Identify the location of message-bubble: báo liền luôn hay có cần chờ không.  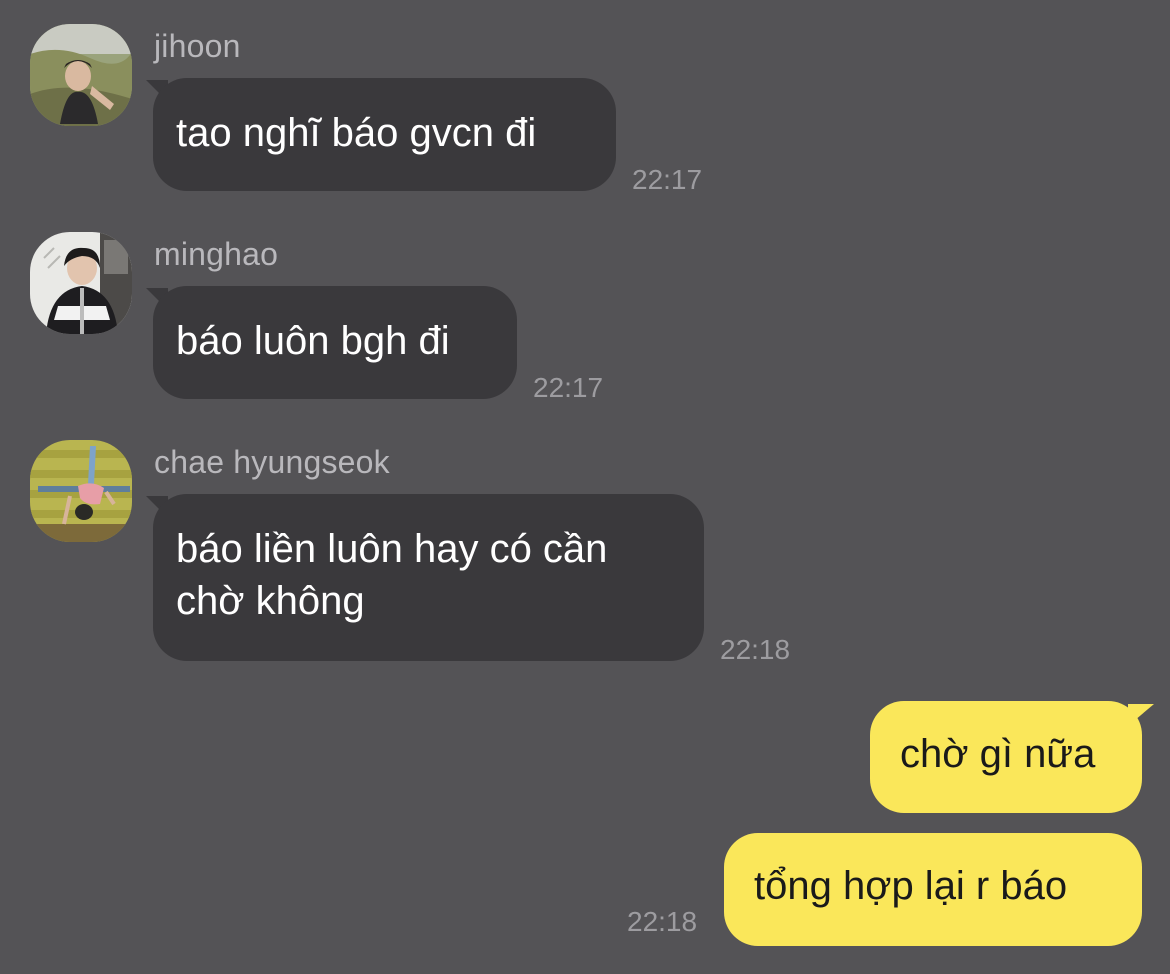
(428, 577).